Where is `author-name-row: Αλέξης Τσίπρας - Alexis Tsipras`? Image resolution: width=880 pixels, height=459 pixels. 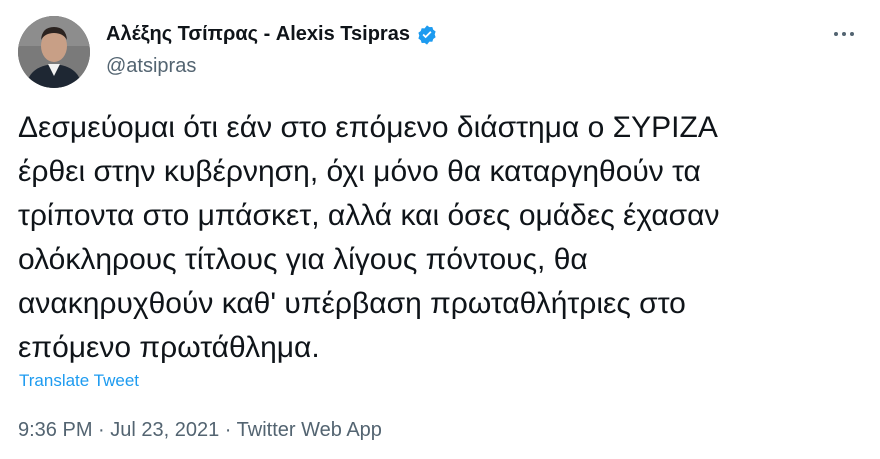 author-name-row: Αλέξης Τσίπρας - Alexis Tsipras is located at coordinates (272, 34).